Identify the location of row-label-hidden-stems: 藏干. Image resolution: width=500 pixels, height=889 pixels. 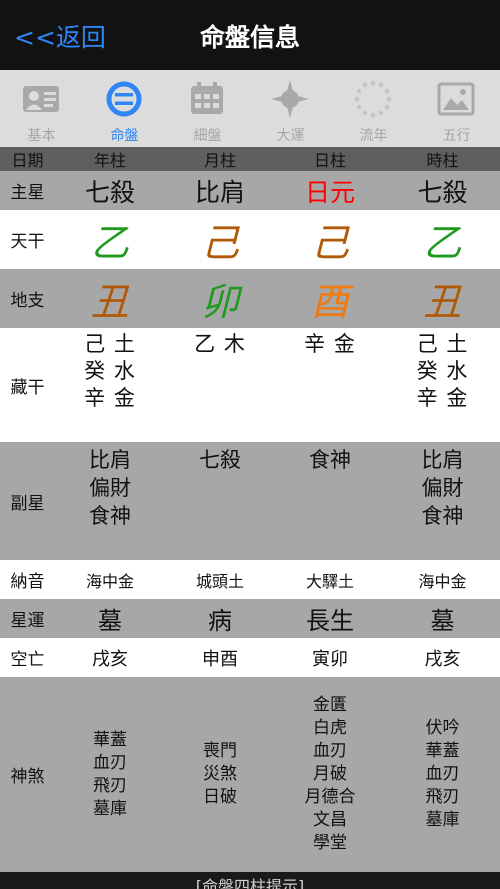
(27, 387).